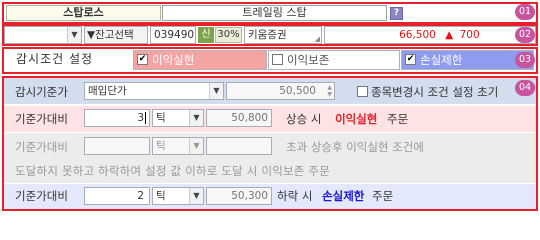  I want to click on badge-02: 02, so click(525, 35).